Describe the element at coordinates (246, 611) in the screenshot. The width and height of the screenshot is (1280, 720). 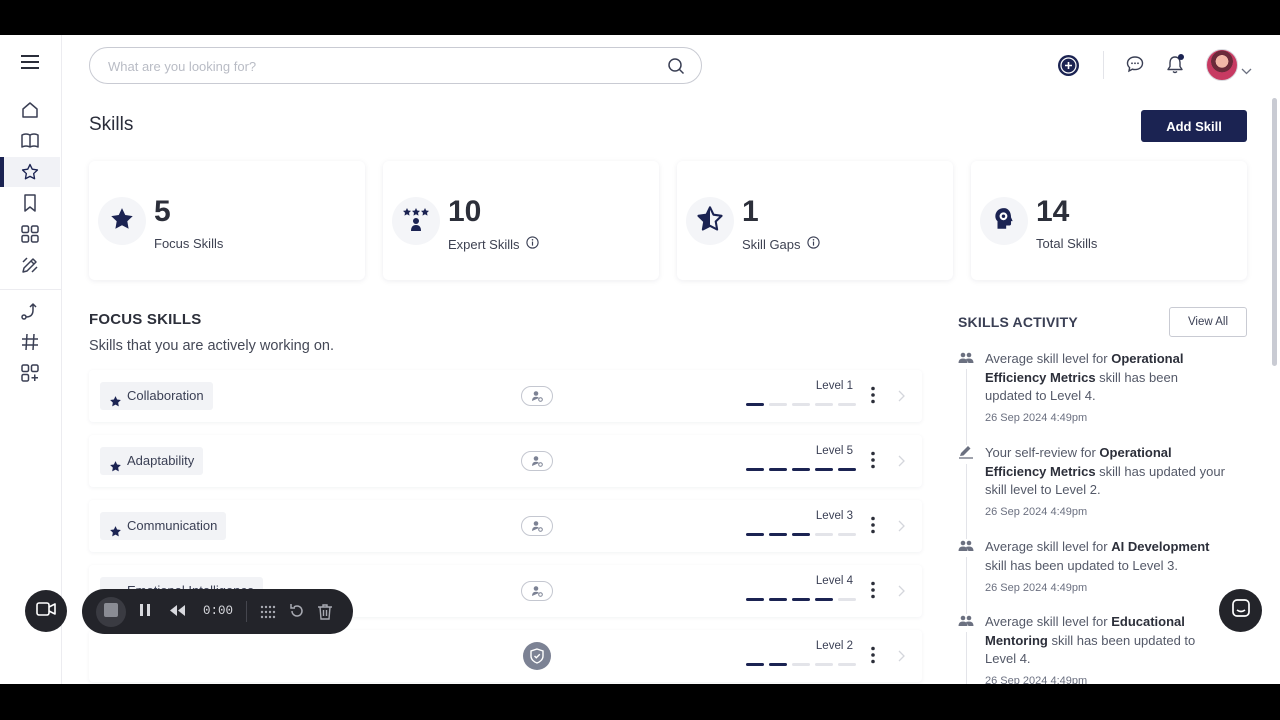
I see `recorder-separator` at that location.